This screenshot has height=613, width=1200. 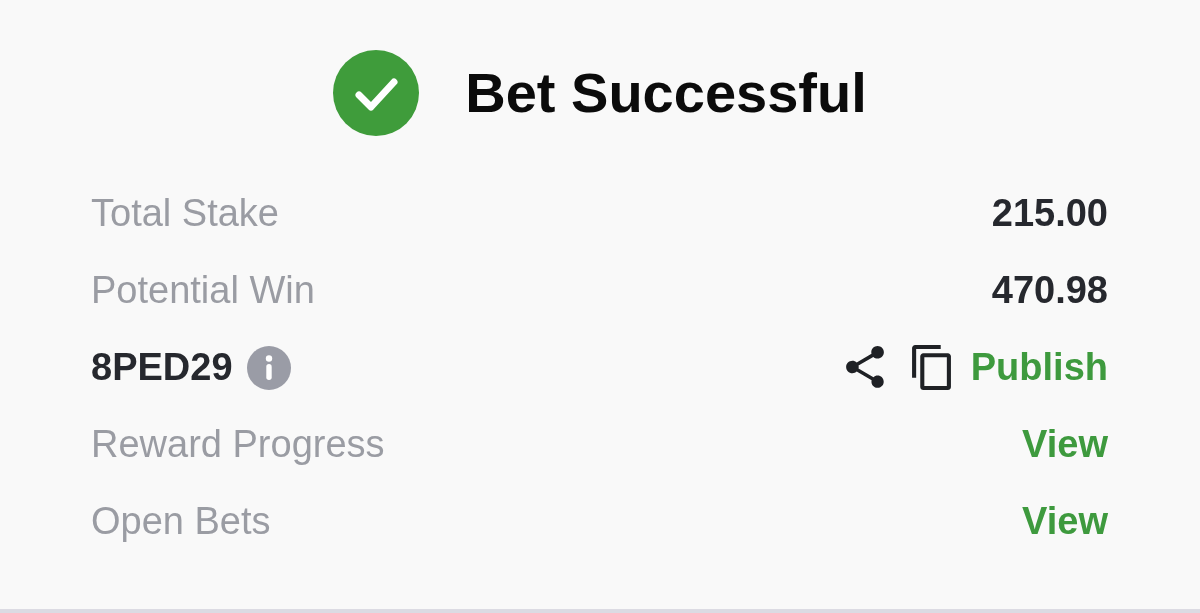 I want to click on success-title: Bet Successful, so click(x=666, y=93).